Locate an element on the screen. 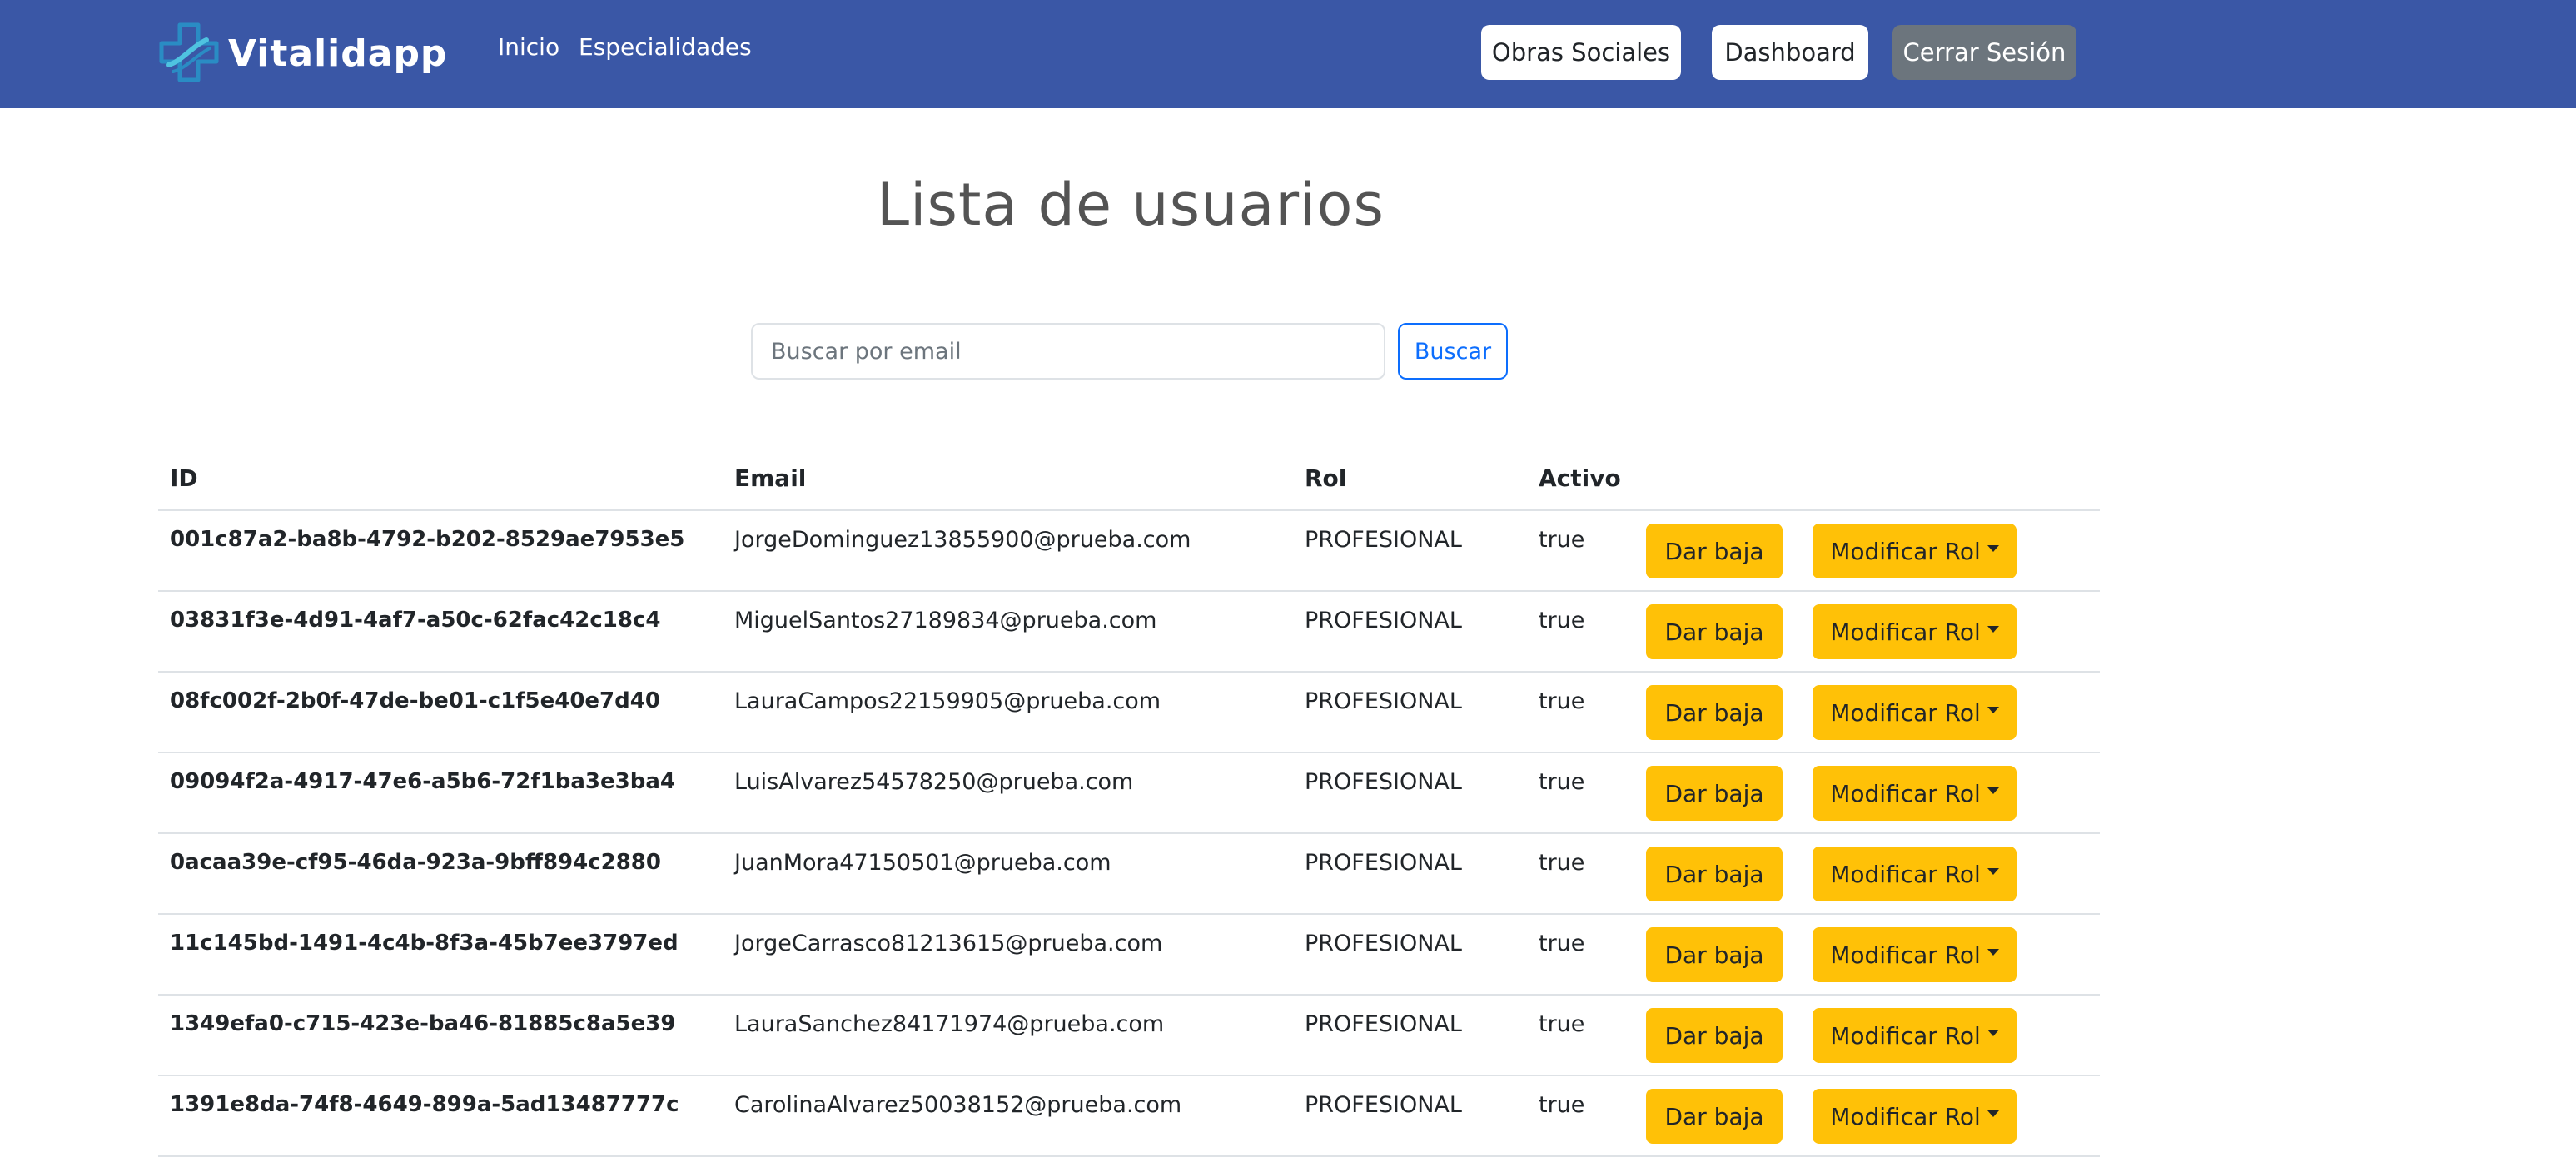 The width and height of the screenshot is (2576, 1157). obras-sociales-button: Obras Sociales is located at coordinates (1581, 52).